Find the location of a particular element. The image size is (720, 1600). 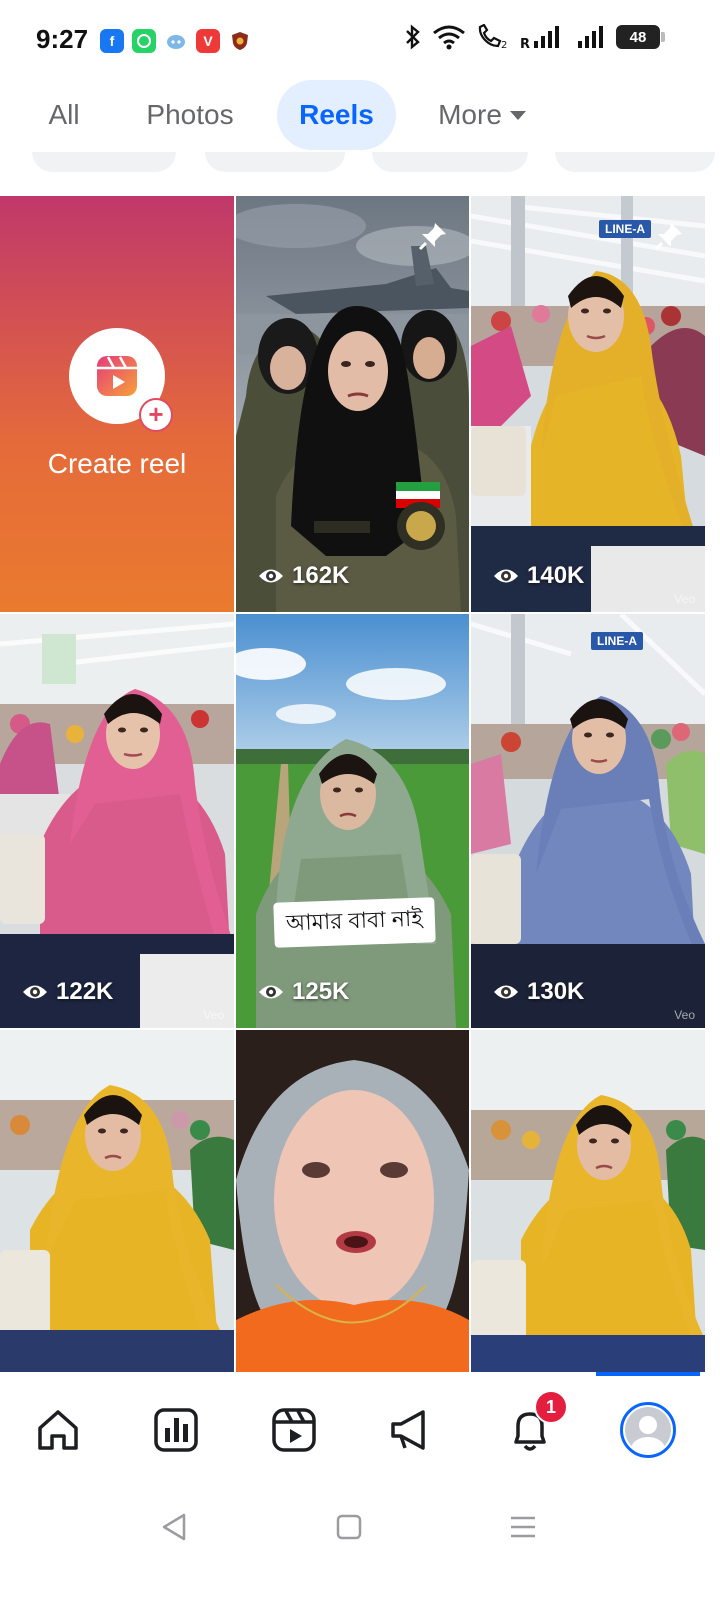

view-count-text: 125K is located at coordinates (321, 991).